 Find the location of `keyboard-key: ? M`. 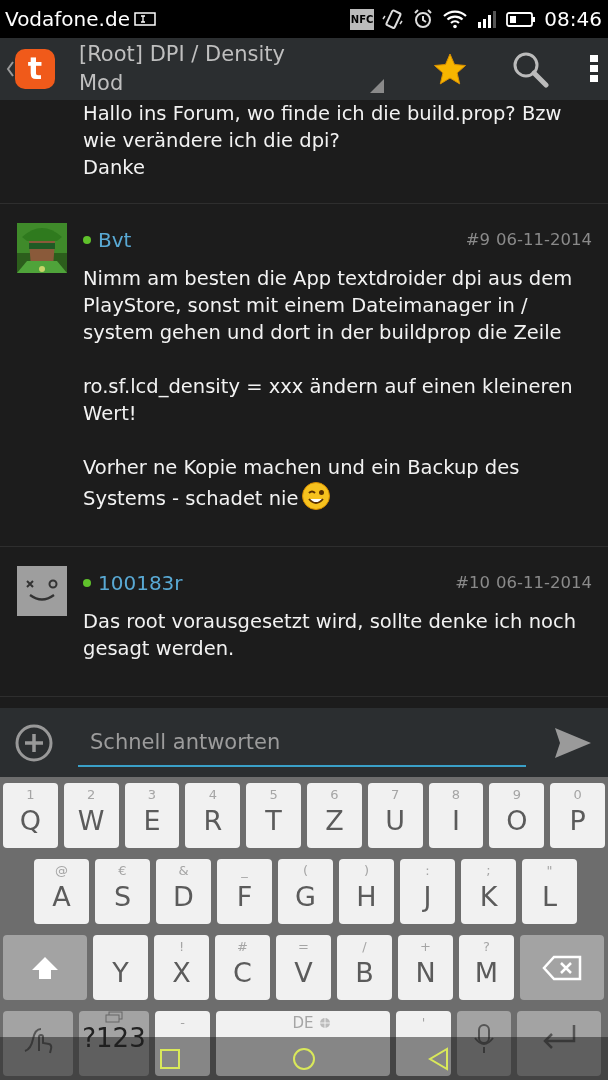

keyboard-key: ? M is located at coordinates (486, 967).